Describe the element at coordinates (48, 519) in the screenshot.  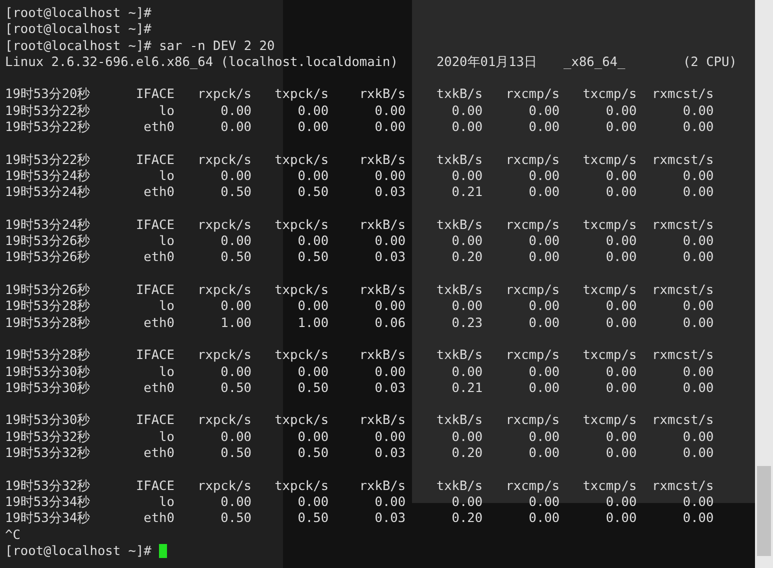
I see `timestamp: 19时53分34秒` at that location.